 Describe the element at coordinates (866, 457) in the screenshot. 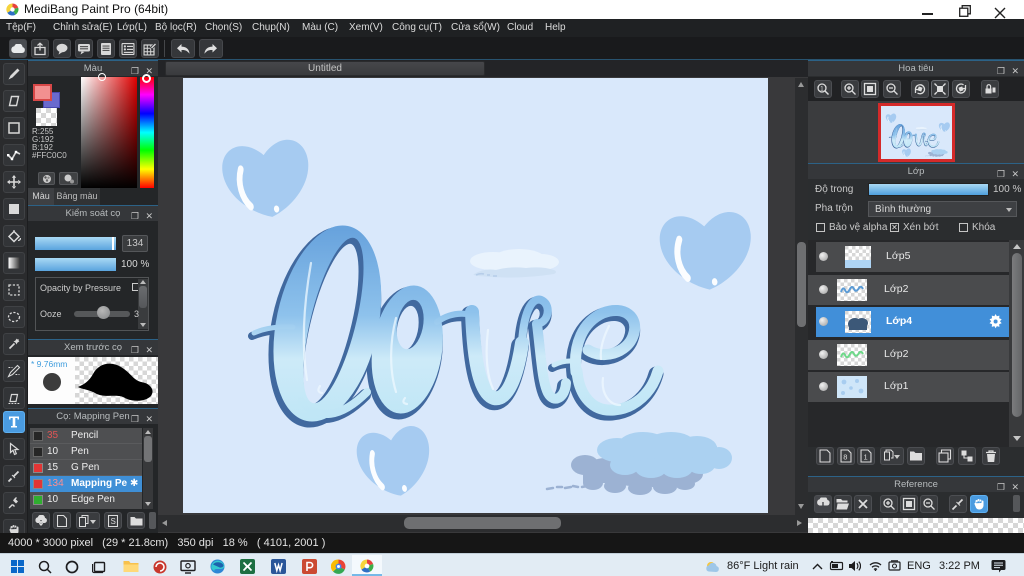

I see `svg-text: 1` at that location.